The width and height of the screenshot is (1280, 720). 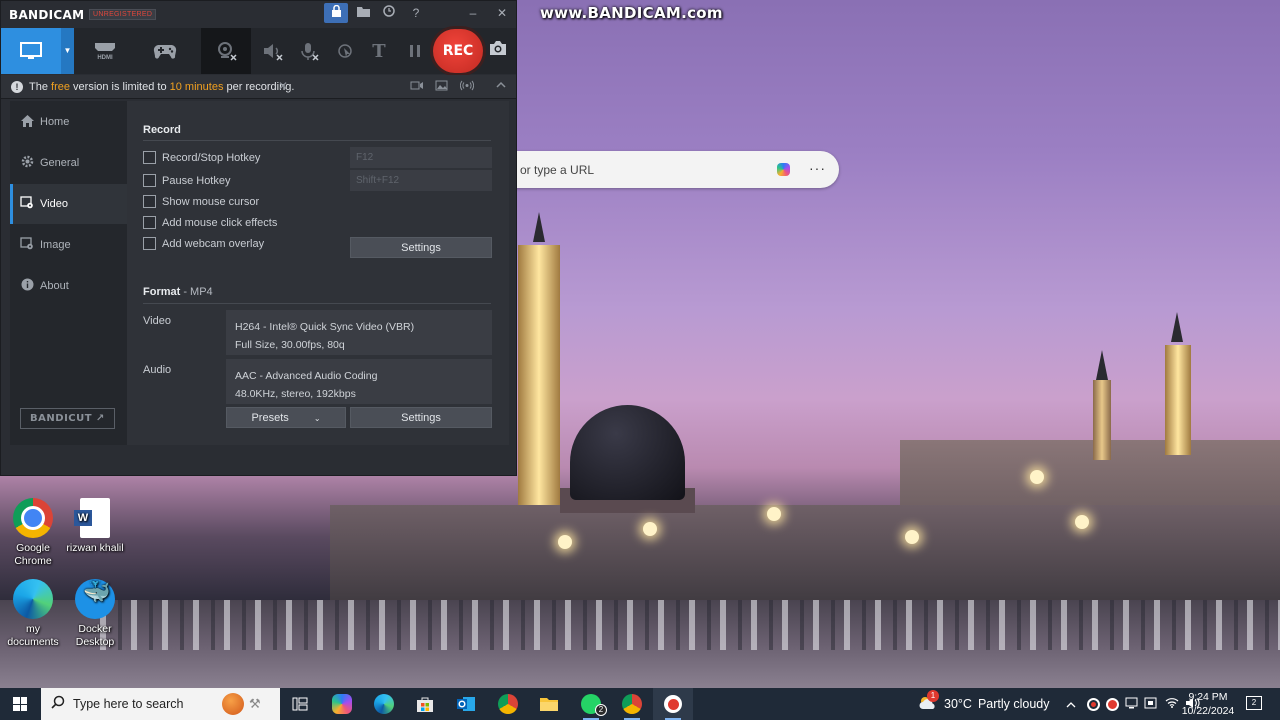 I want to click on show-mouse-cursor-checkbox: Show mouse cursor, so click(x=201, y=201).